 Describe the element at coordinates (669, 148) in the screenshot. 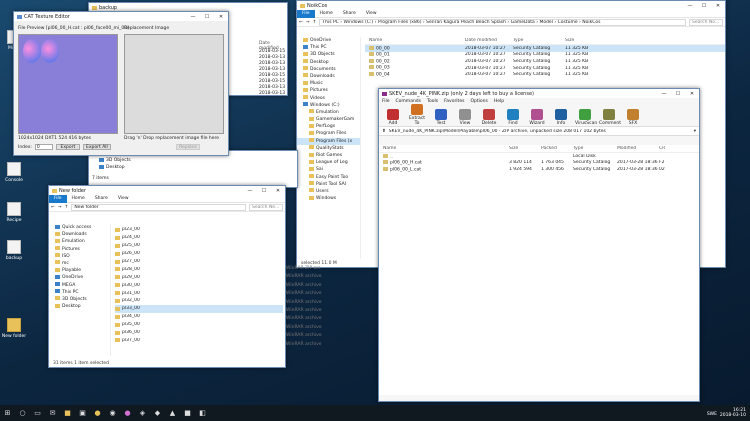

I see `column-header: CR` at that location.